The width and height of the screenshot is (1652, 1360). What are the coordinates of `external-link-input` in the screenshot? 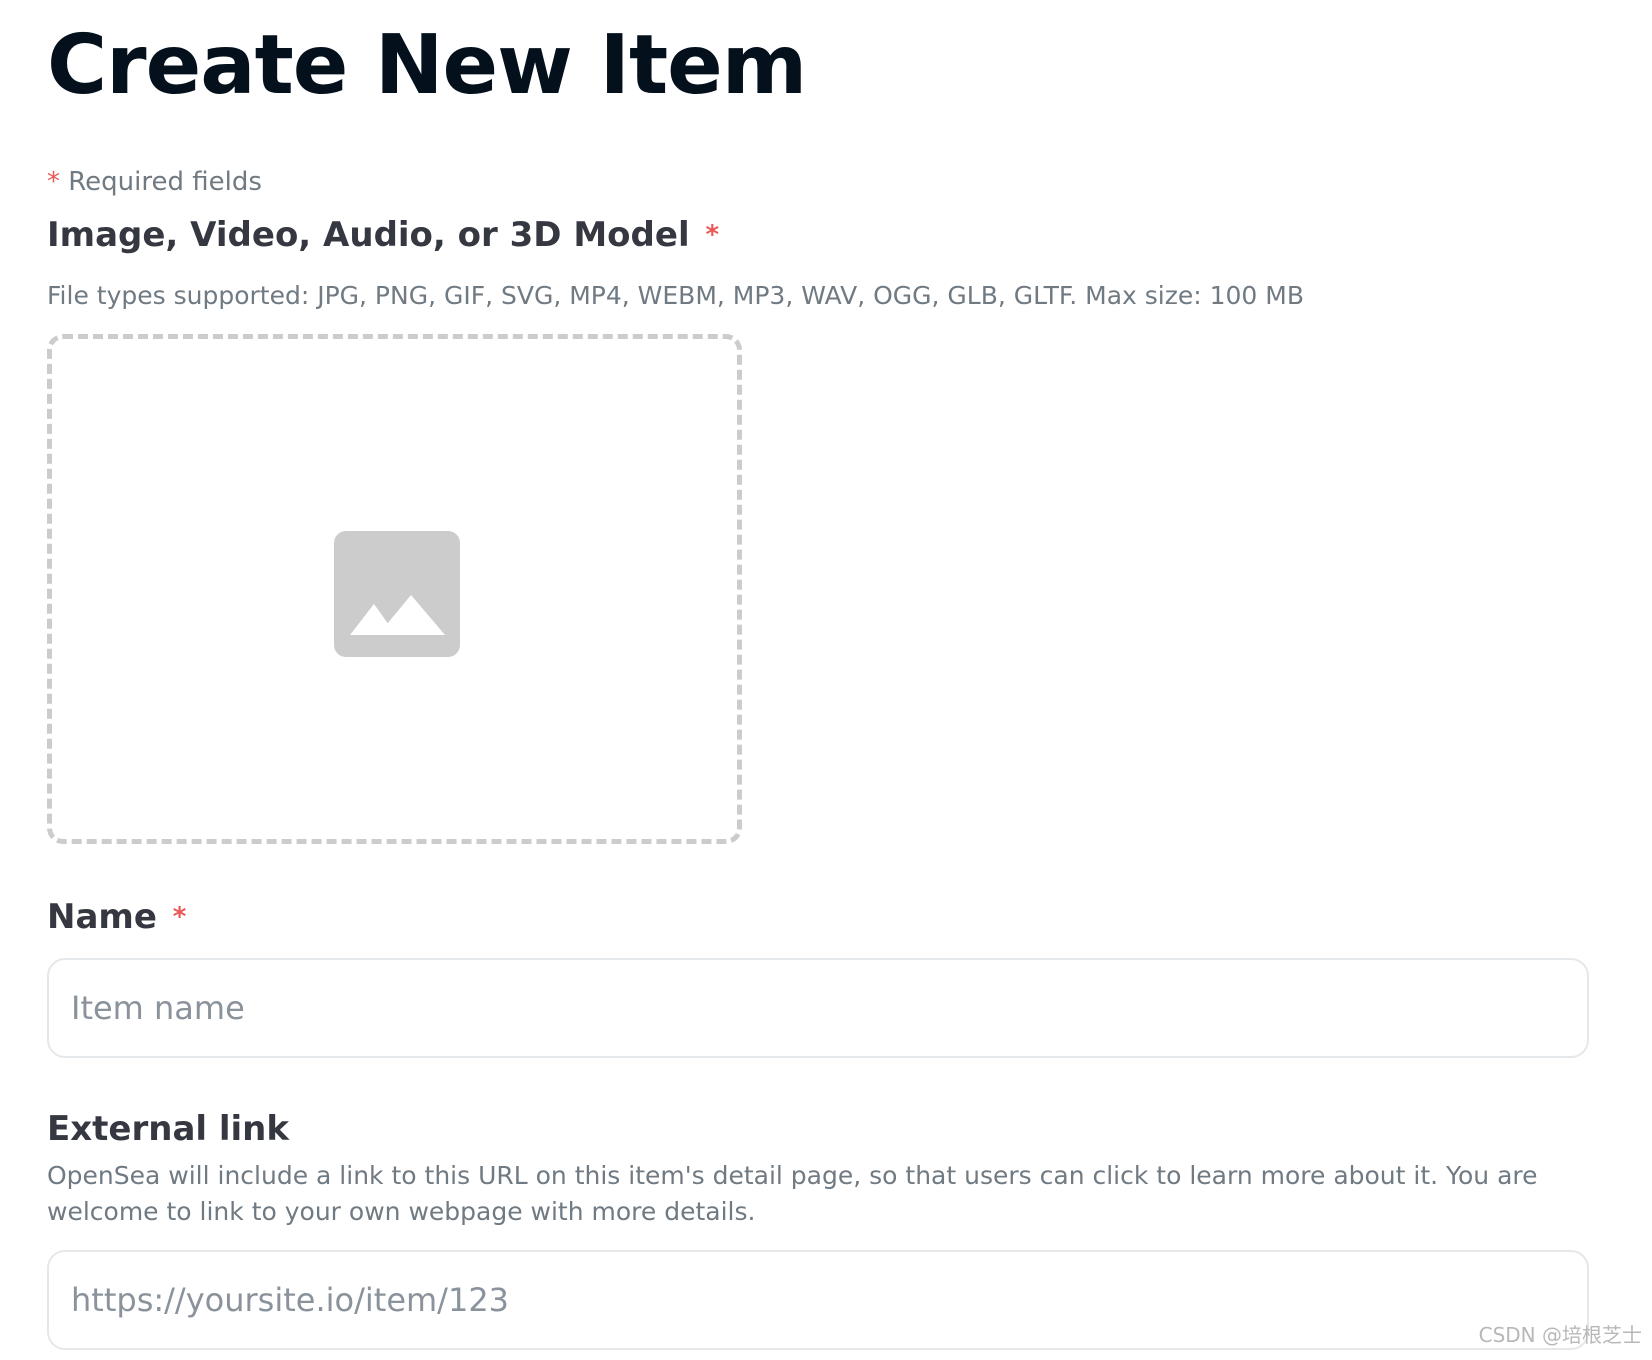 It's located at (818, 1300).